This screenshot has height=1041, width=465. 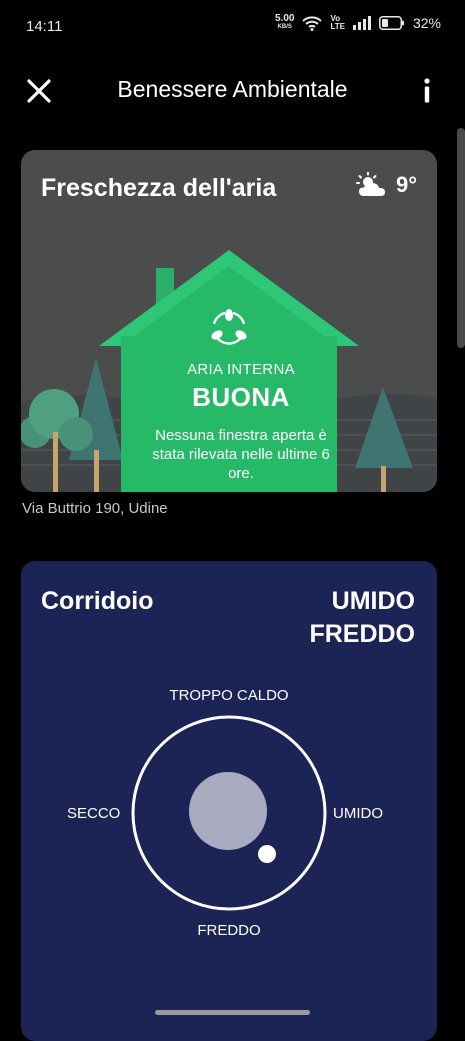 What do you see at coordinates (391, 23) in the screenshot?
I see `battery-icon` at bounding box center [391, 23].